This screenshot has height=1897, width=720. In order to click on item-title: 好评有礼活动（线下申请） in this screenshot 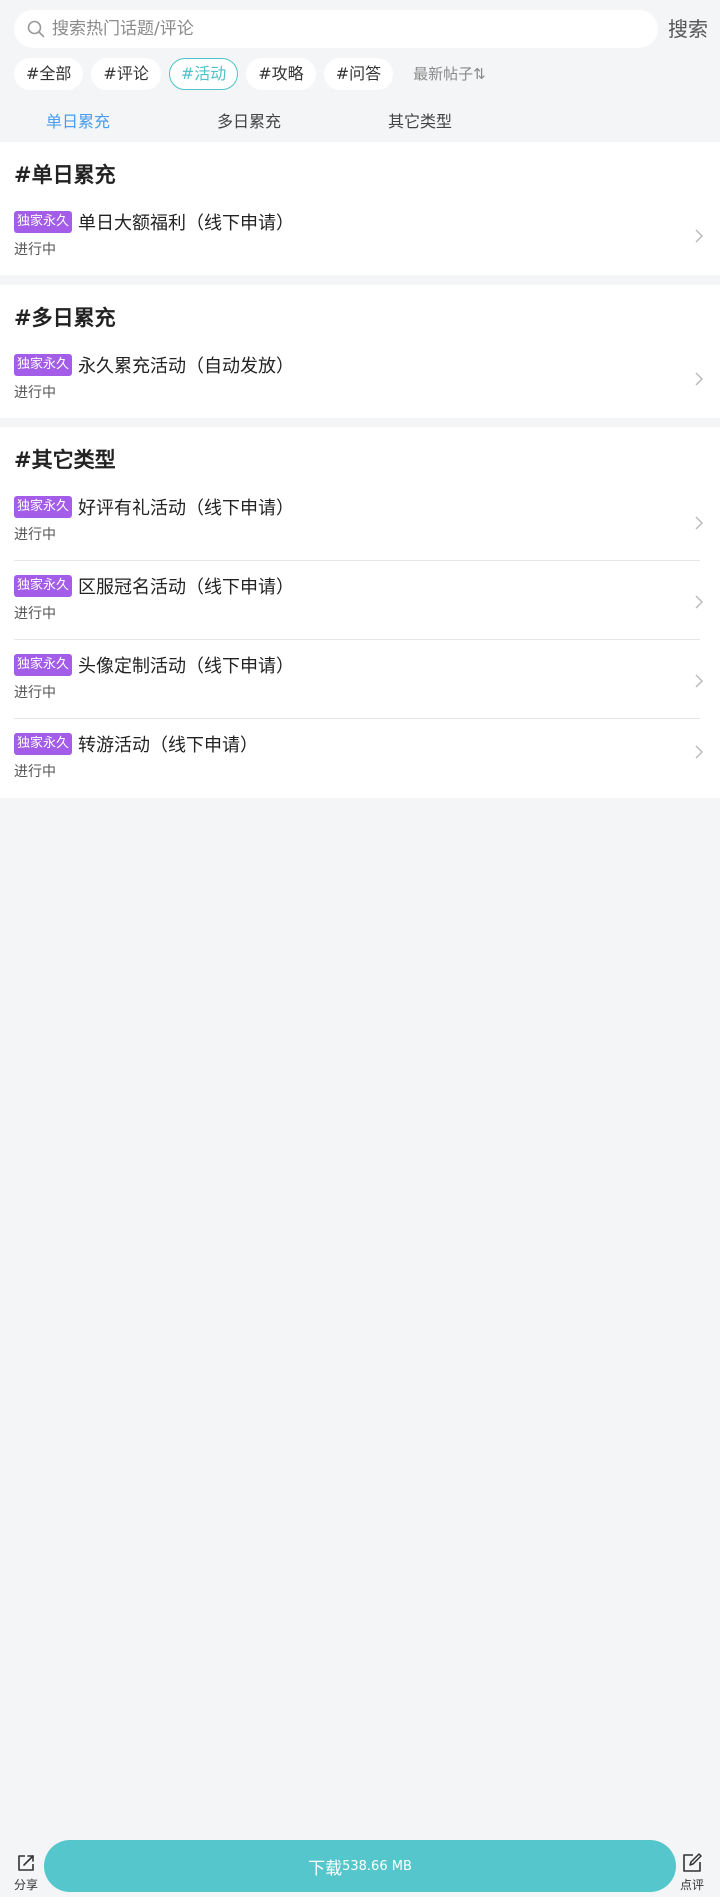, I will do `click(186, 508)`.